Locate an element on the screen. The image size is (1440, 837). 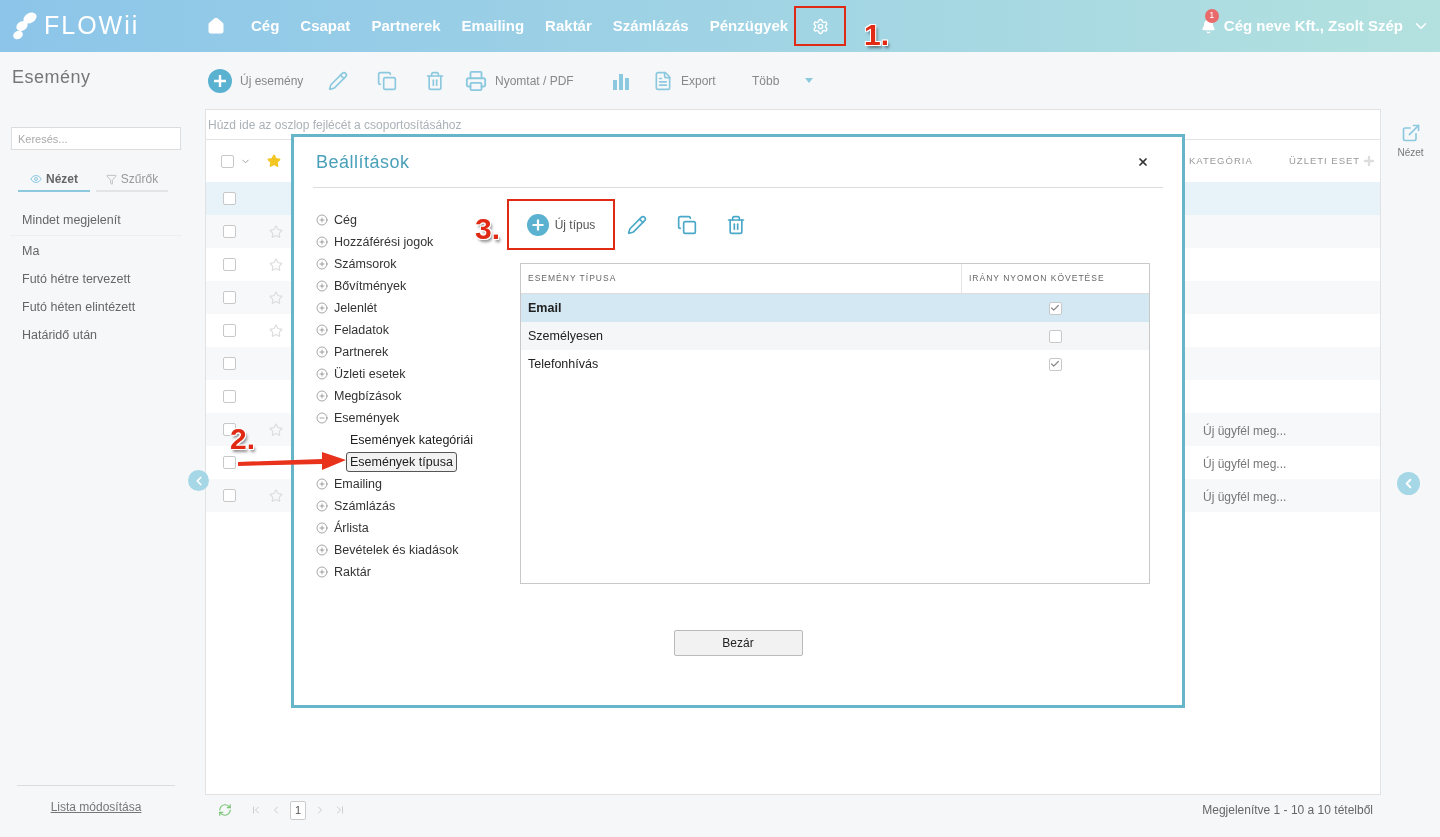
bar-chart-icon is located at coordinates (621, 80).